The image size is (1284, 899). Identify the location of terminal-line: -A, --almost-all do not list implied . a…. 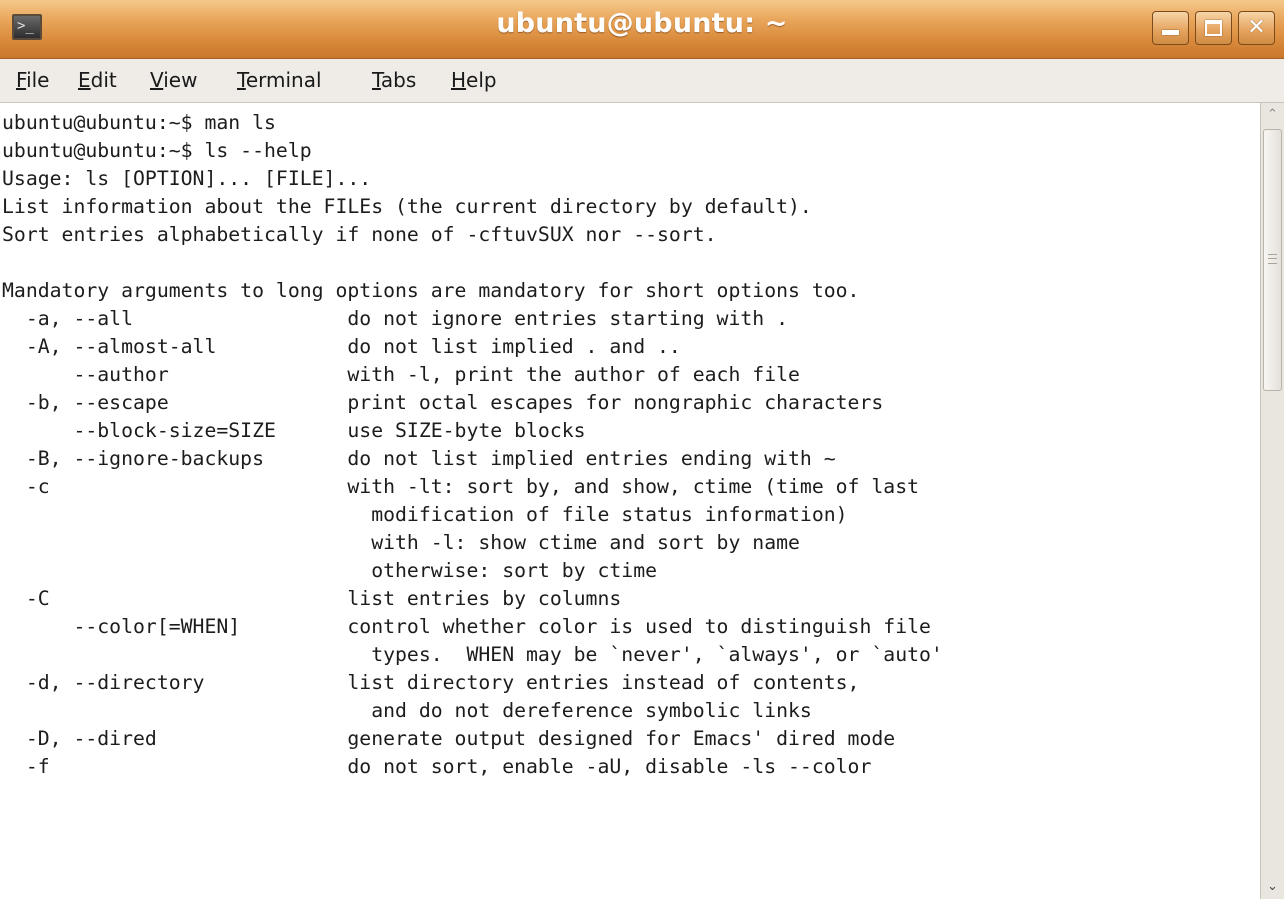
(341, 346).